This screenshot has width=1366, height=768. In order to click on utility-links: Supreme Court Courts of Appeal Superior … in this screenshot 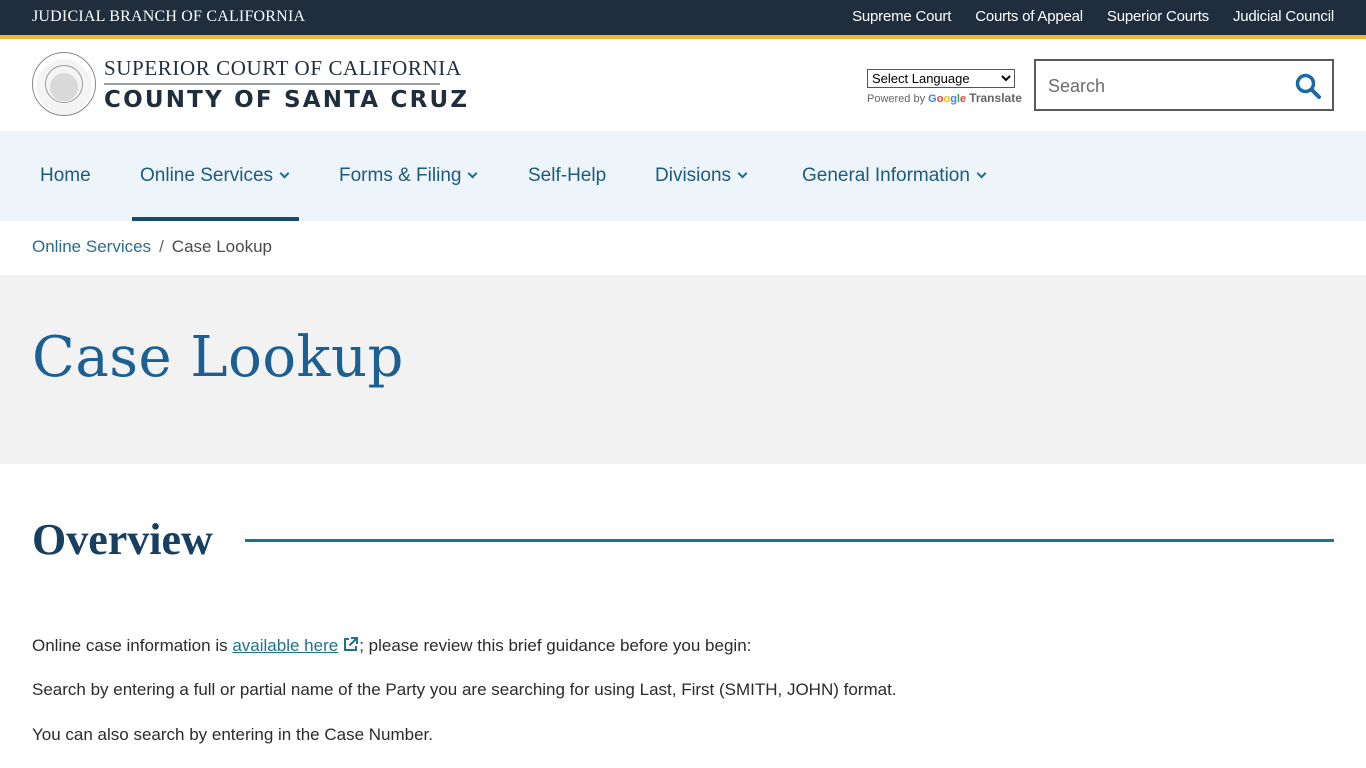, I will do `click(1093, 16)`.